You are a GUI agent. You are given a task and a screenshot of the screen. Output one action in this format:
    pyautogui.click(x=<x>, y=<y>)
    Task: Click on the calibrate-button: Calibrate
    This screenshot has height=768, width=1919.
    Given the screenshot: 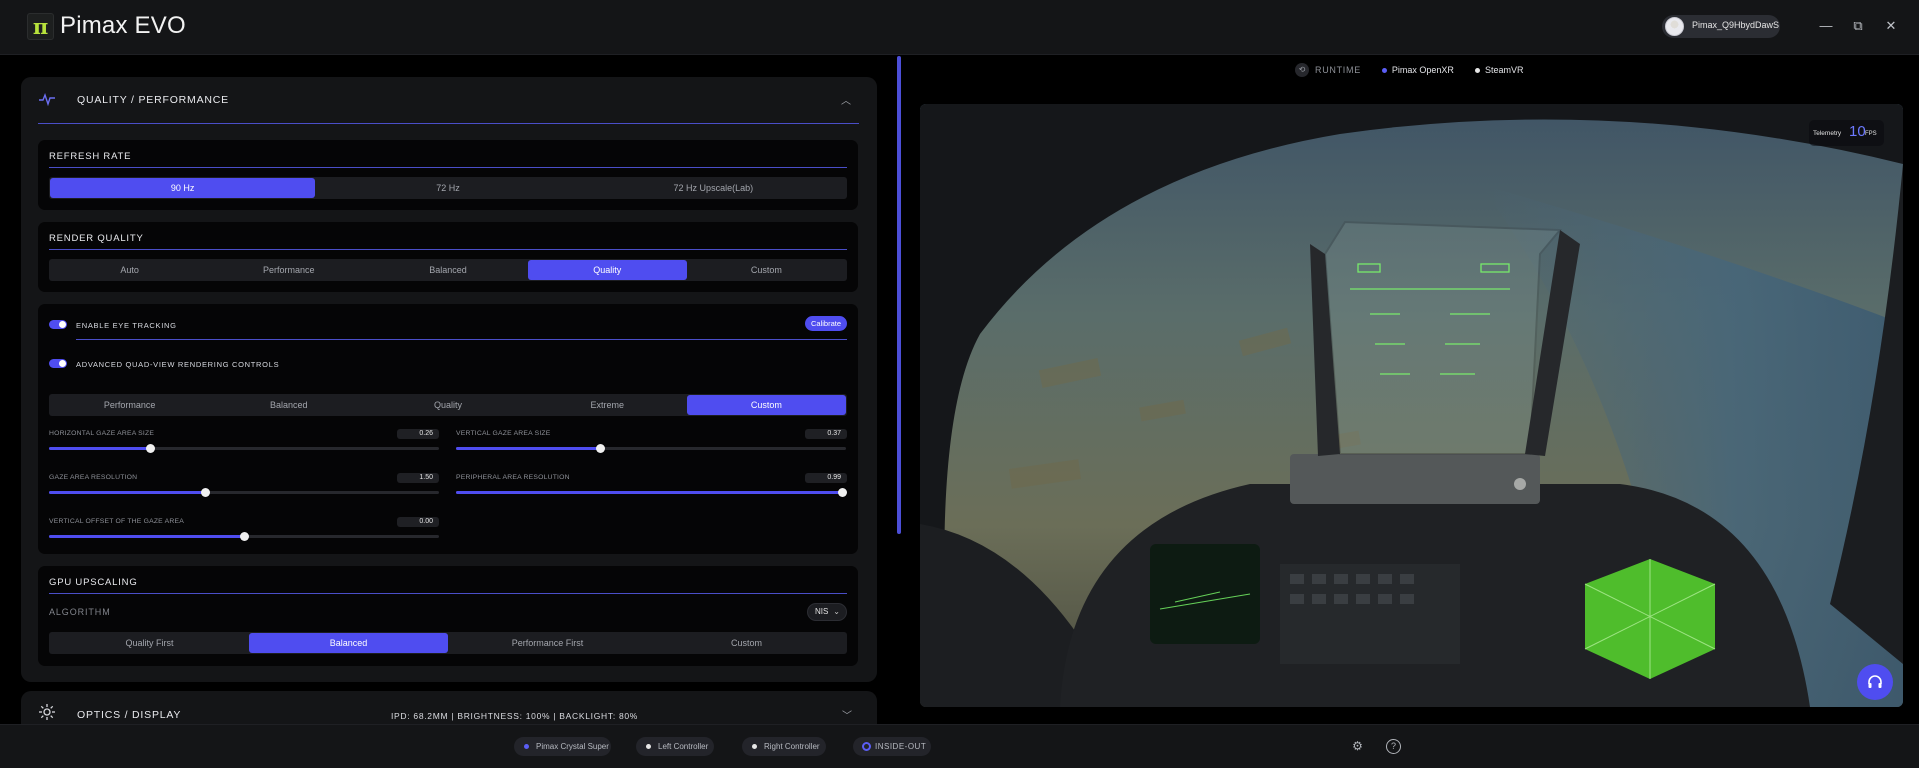 What is the action you would take?
    pyautogui.click(x=826, y=323)
    